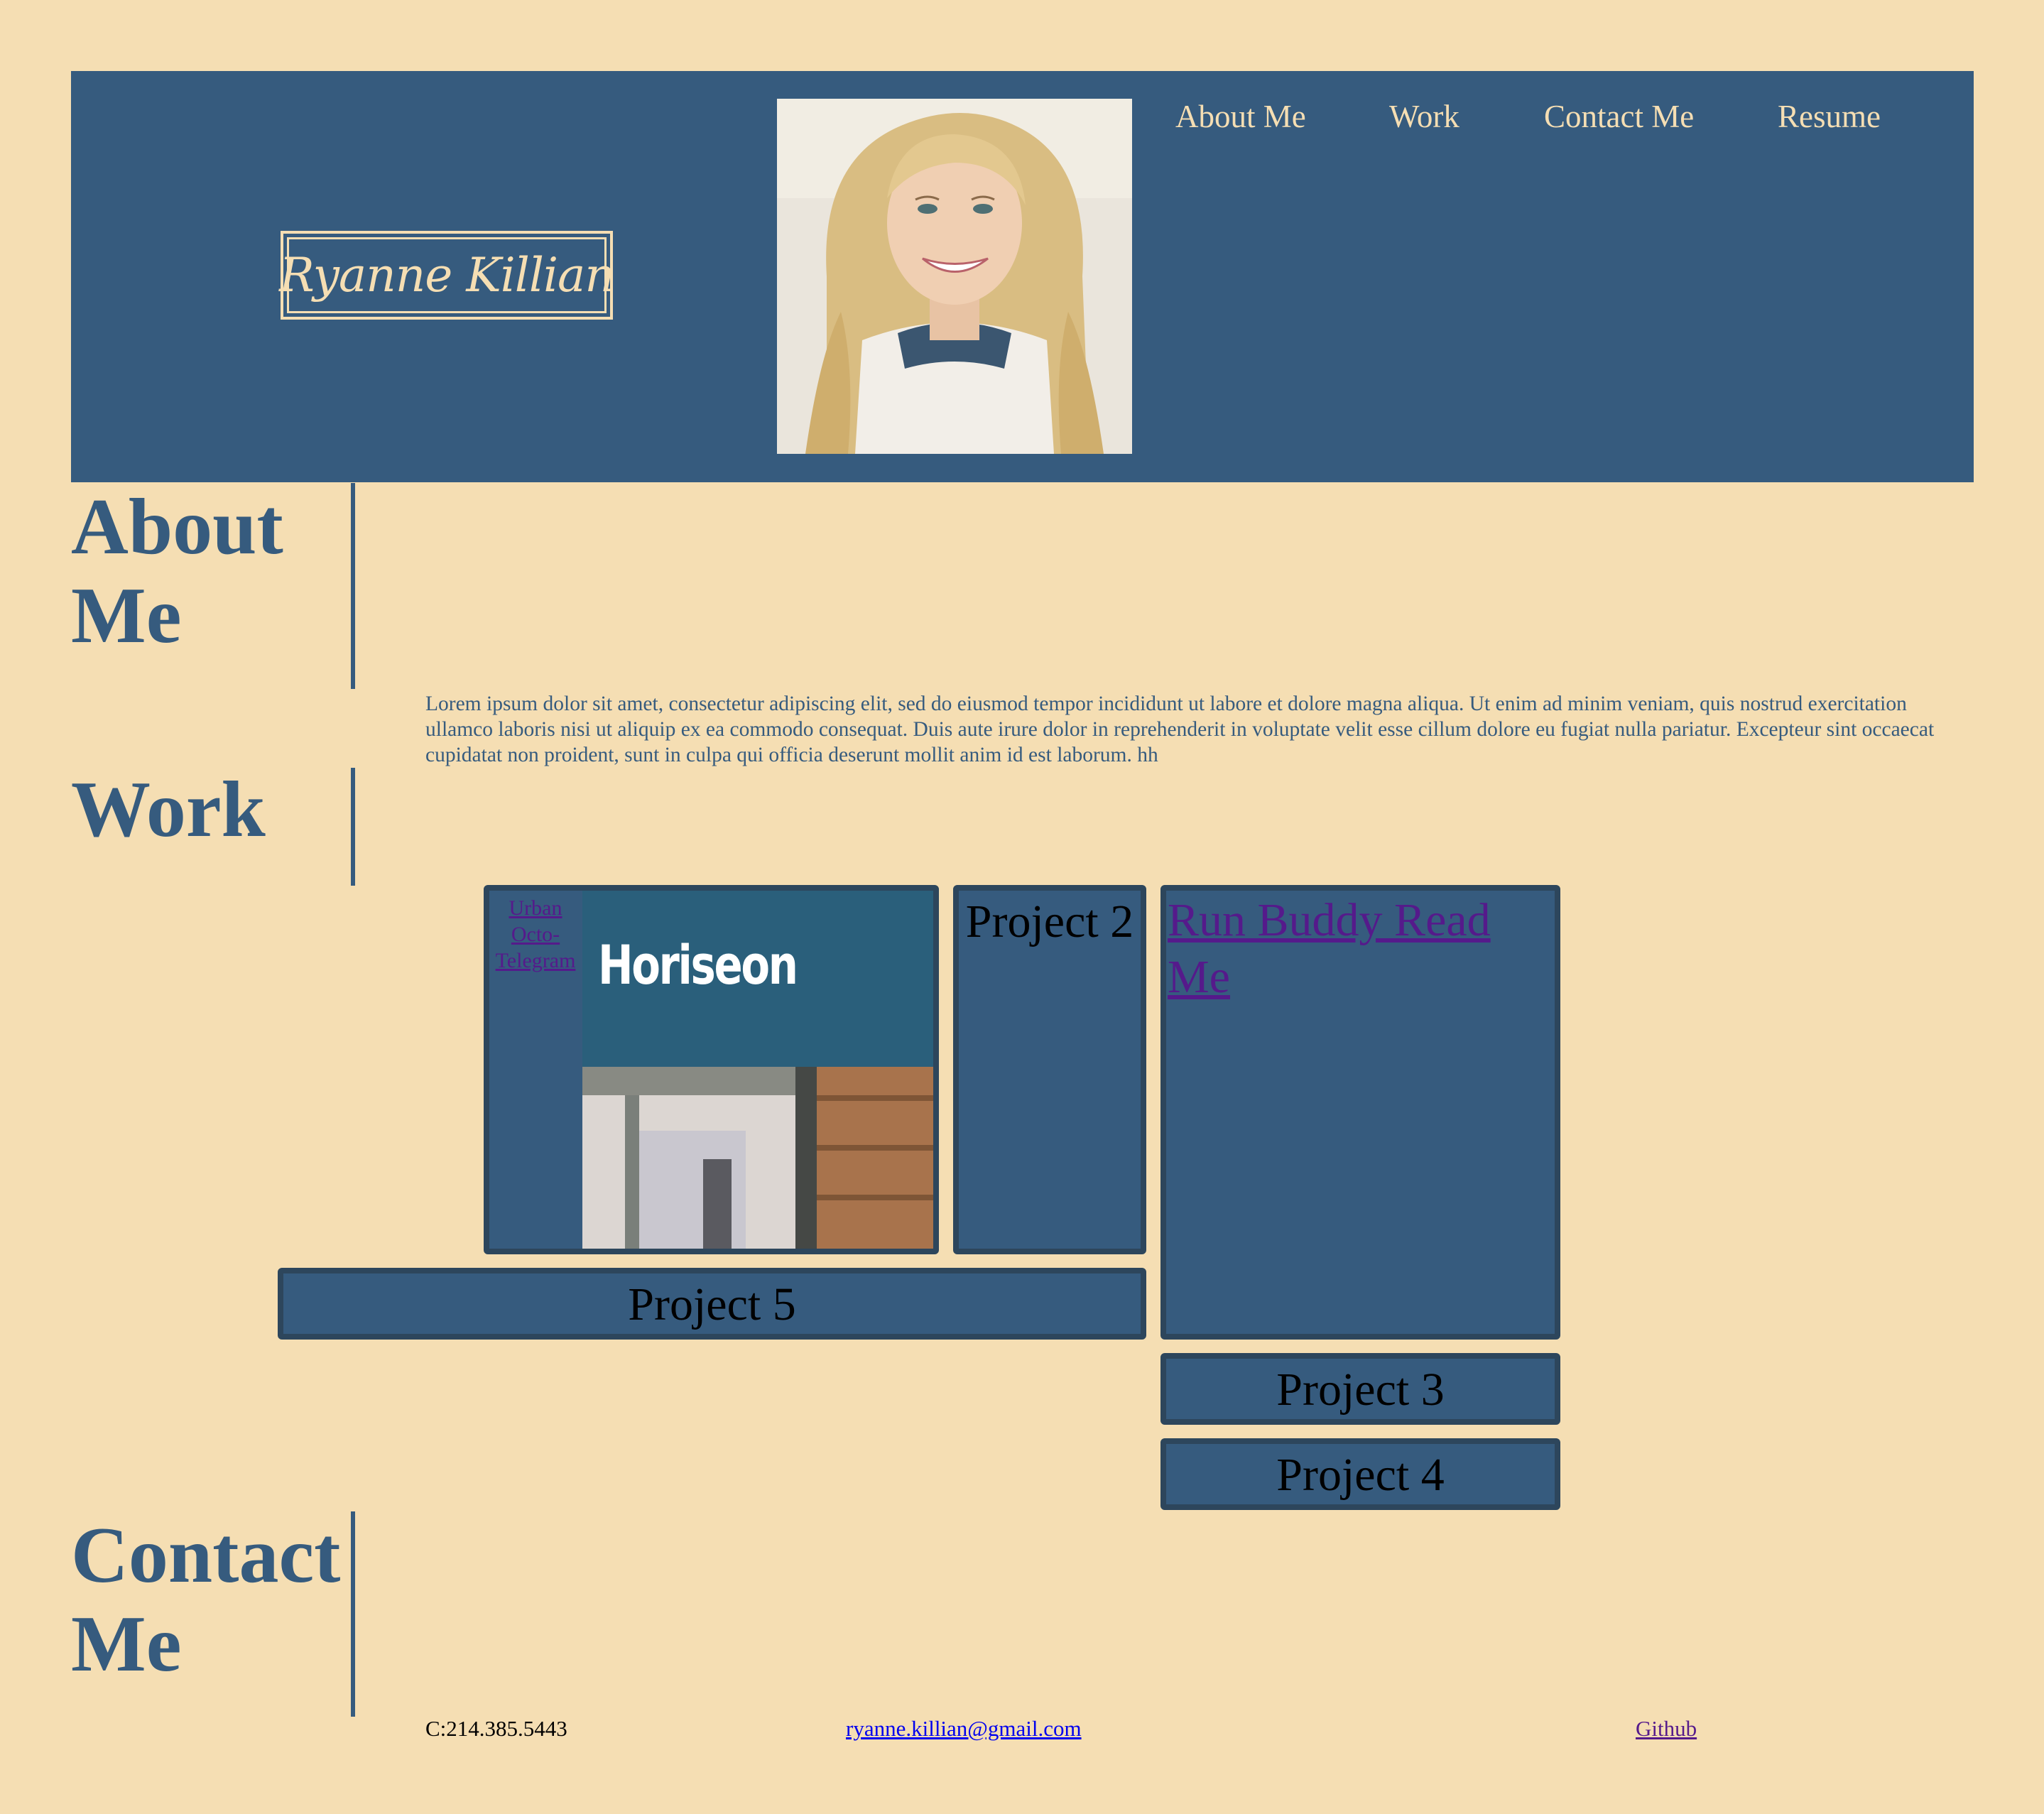 The height and width of the screenshot is (1814, 2044). Describe the element at coordinates (1360, 949) in the screenshot. I see `run-buddy-readme-link: Run Buddy Read Me` at that location.